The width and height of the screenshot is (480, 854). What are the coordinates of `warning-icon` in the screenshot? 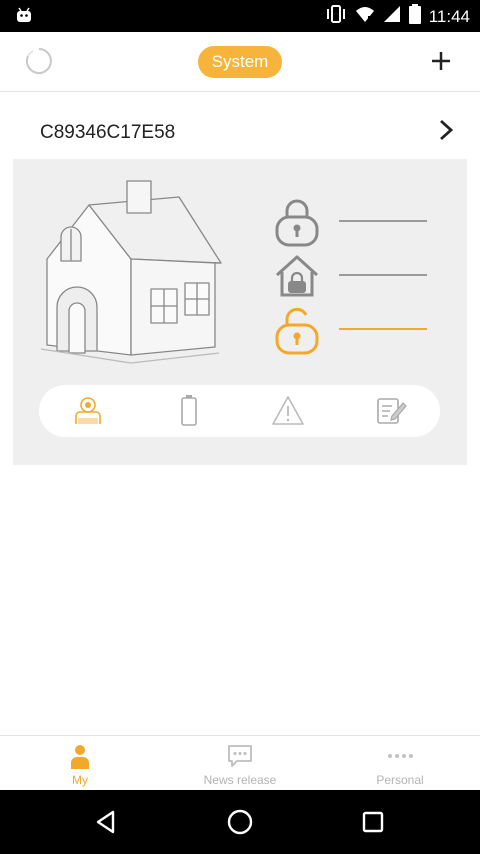 It's located at (288, 412).